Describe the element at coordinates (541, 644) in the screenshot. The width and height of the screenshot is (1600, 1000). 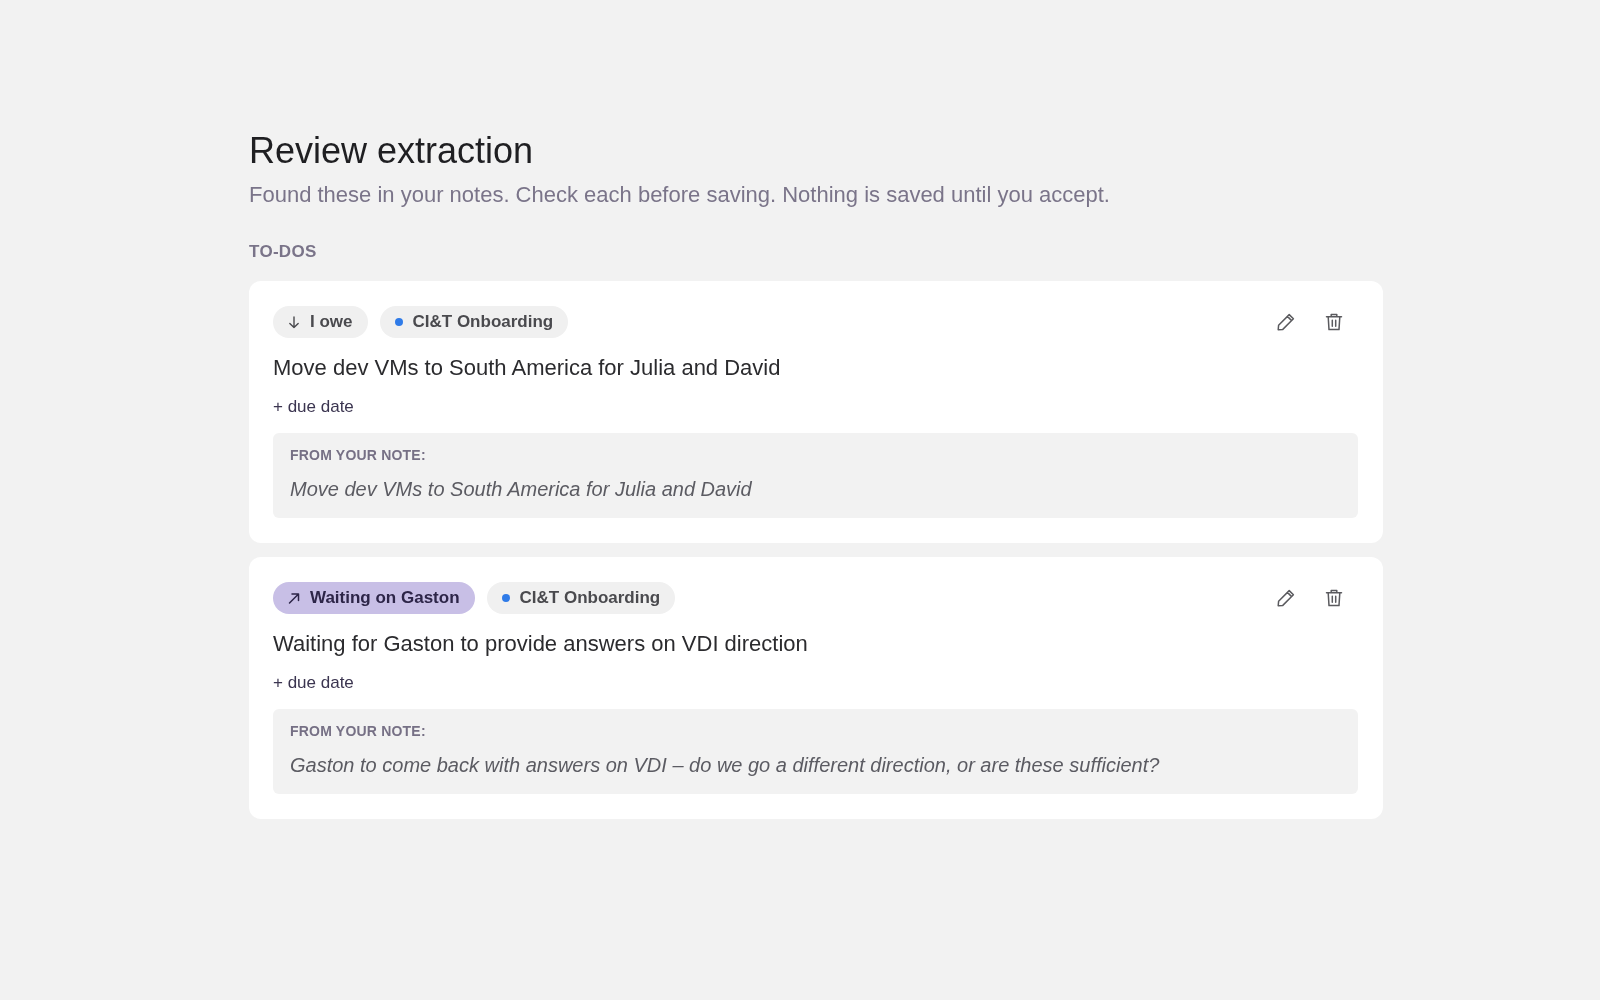
I see `todo-title: Waiting for Gaston to provide answers on VDI direction` at that location.